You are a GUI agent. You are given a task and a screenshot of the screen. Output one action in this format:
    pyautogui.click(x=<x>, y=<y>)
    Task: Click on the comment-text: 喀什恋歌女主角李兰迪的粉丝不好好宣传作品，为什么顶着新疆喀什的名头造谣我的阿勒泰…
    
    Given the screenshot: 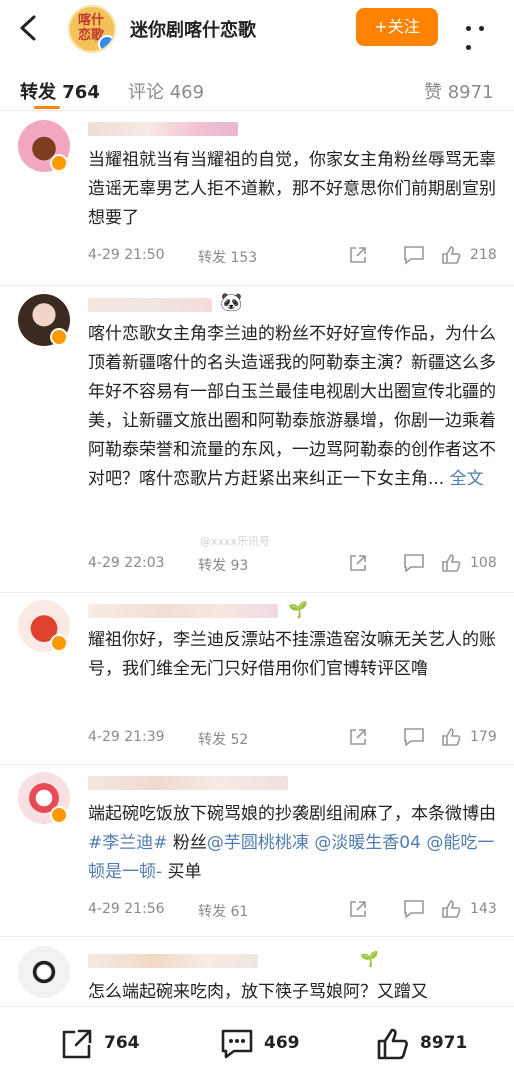 What is the action you would take?
    pyautogui.click(x=293, y=407)
    